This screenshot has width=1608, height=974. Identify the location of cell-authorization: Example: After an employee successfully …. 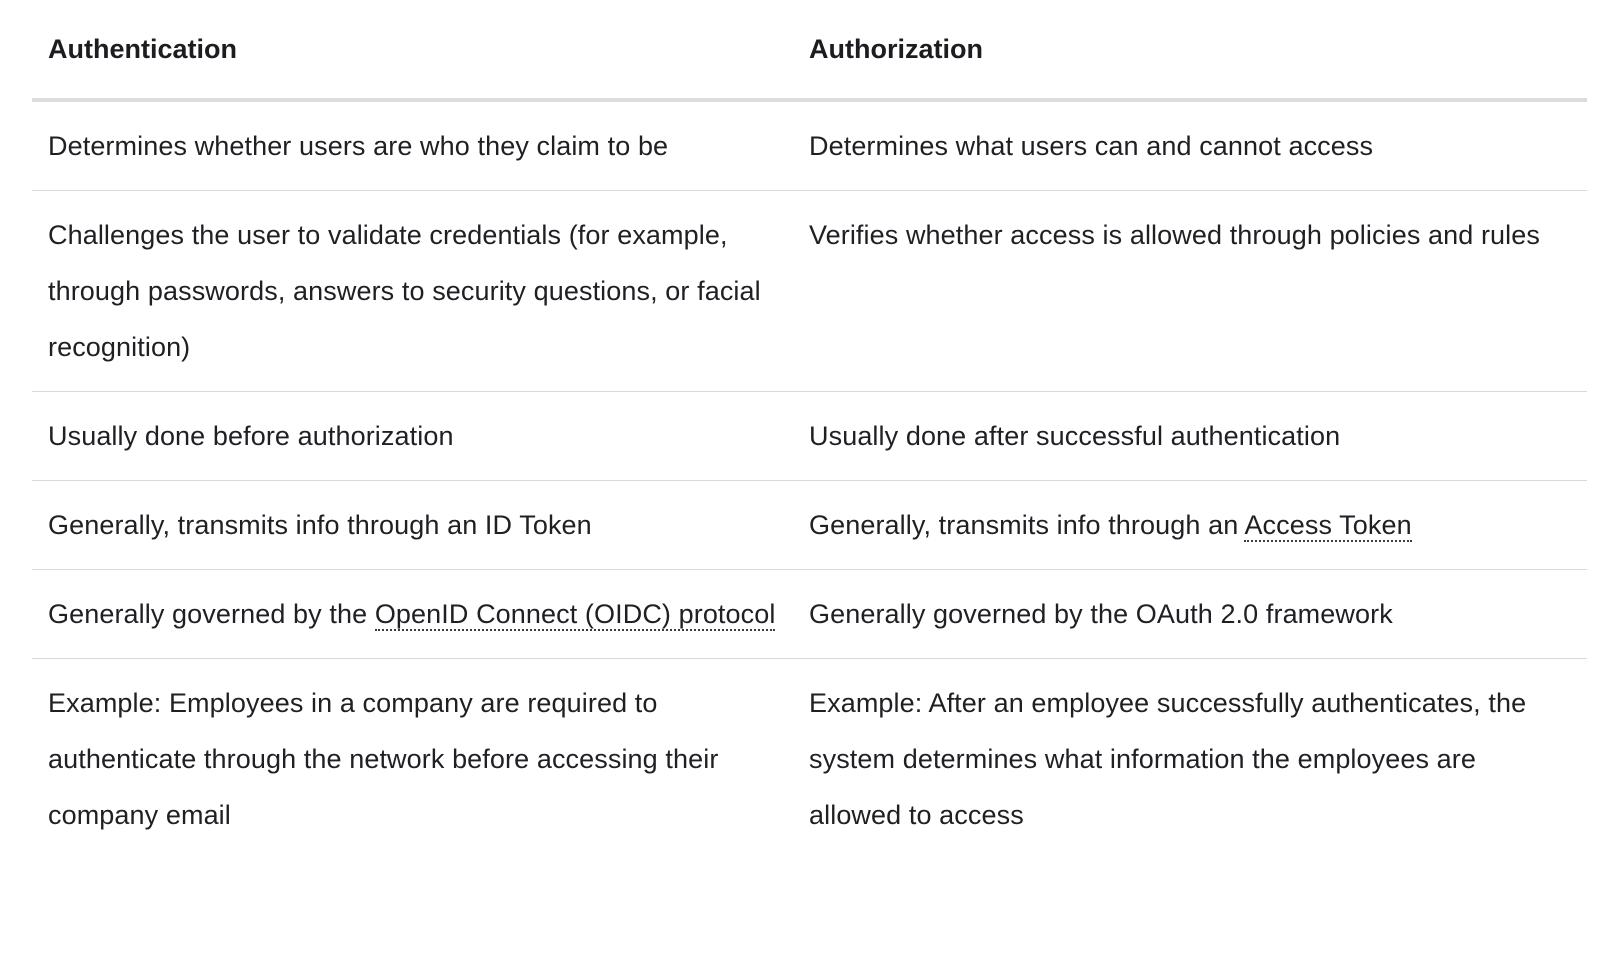
(1168, 759).